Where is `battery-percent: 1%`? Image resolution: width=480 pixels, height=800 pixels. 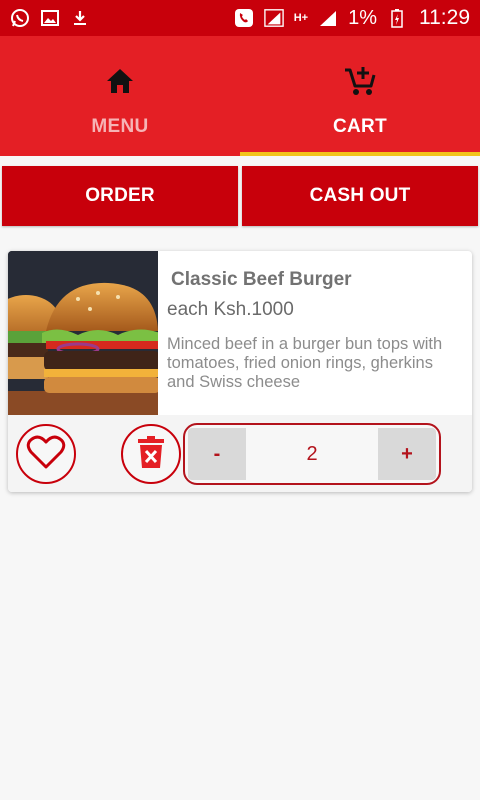 battery-percent: 1% is located at coordinates (362, 17).